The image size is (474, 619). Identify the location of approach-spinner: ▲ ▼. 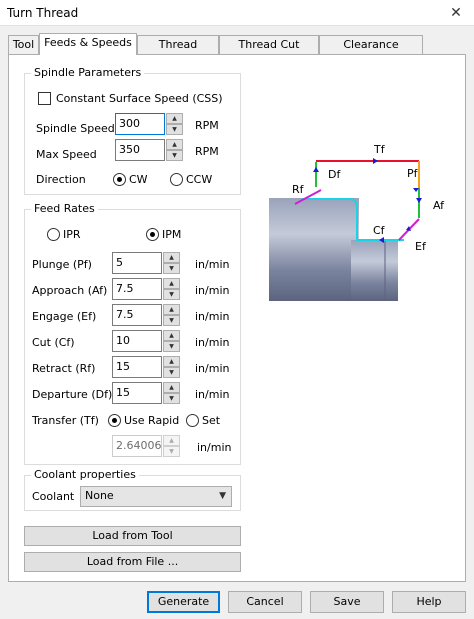
(171, 289).